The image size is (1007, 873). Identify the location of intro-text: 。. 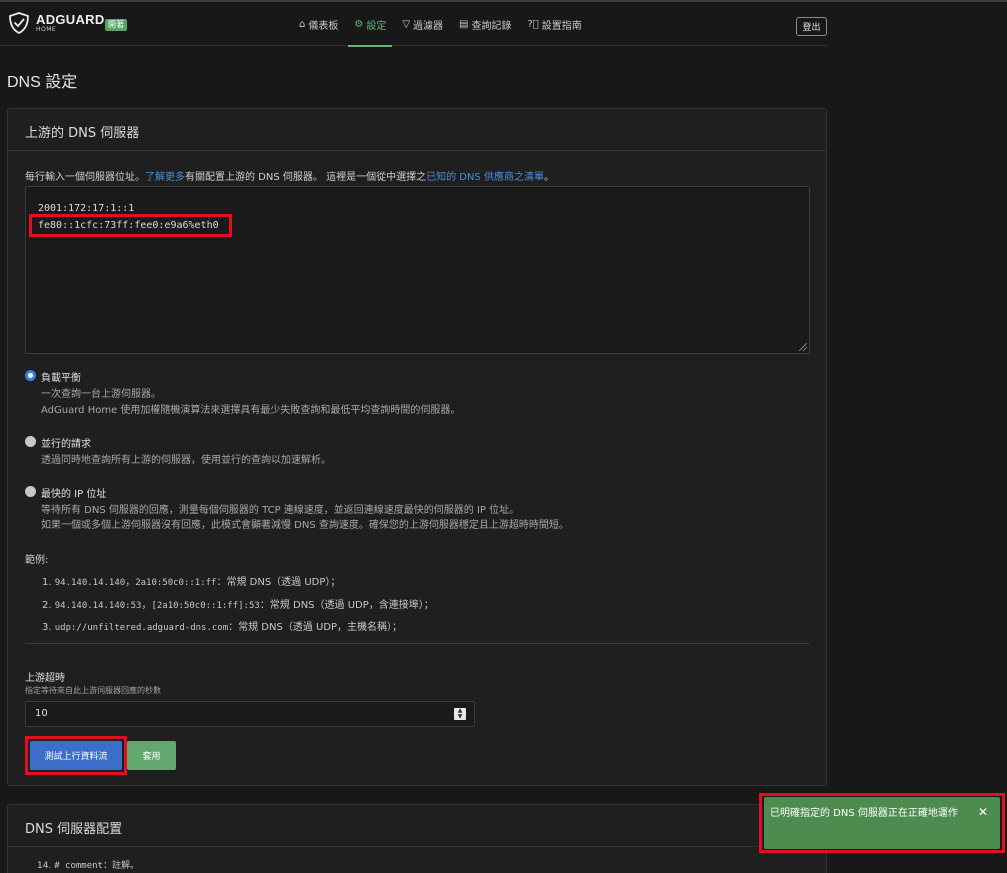
(548, 177).